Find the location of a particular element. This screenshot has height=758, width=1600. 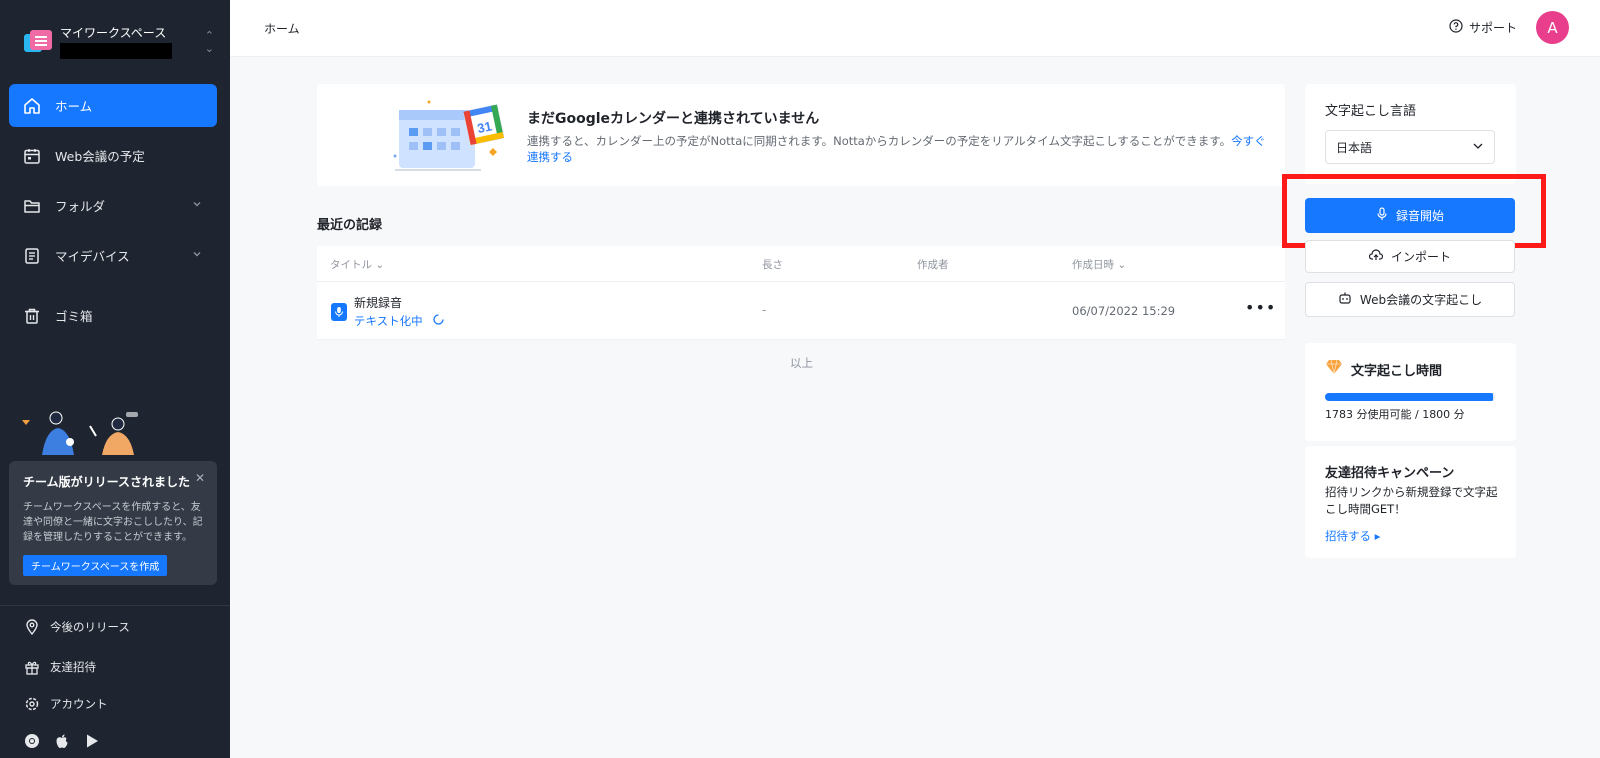

web-meeting-transcribe-button: Web会議の文字起こし is located at coordinates (1410, 299).